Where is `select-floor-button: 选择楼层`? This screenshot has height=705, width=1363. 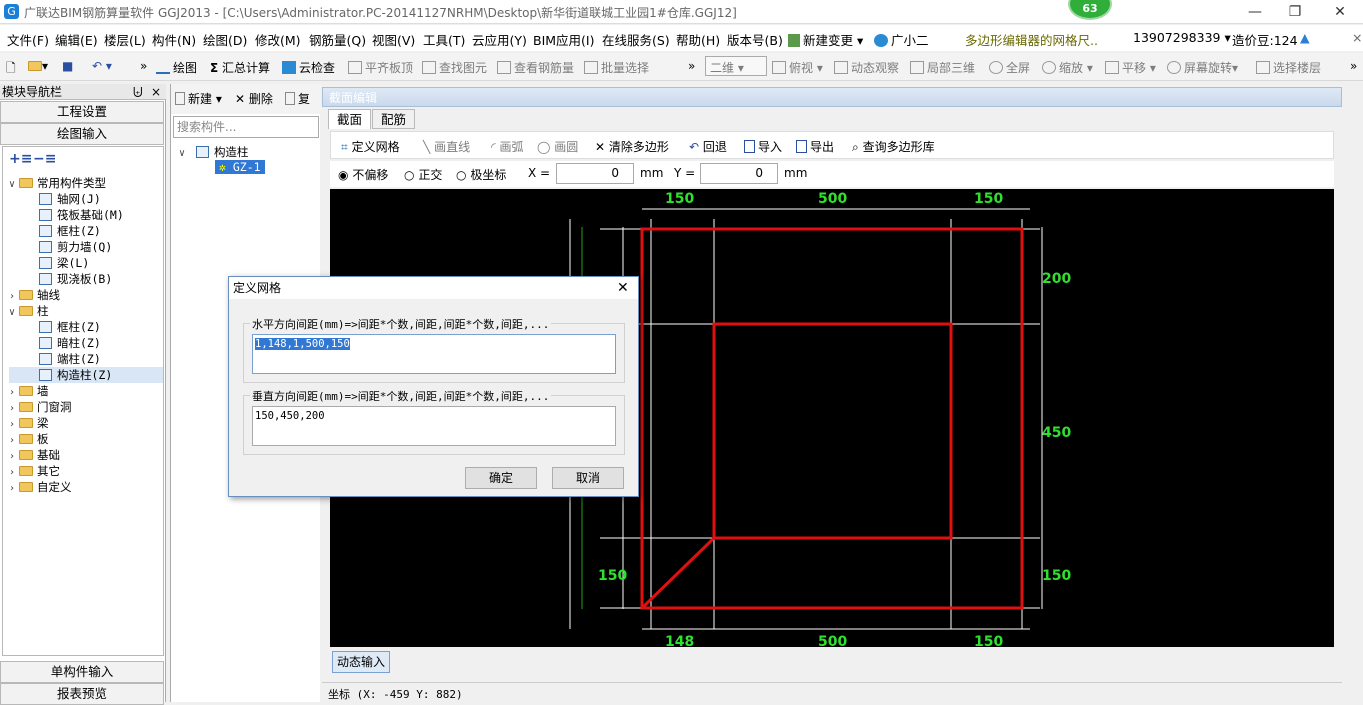 select-floor-button: 选择楼层 is located at coordinates (1288, 67).